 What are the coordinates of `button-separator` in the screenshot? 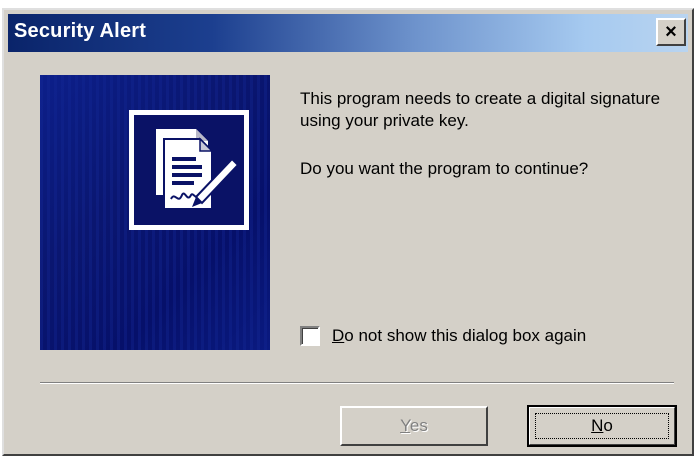 It's located at (357, 383).